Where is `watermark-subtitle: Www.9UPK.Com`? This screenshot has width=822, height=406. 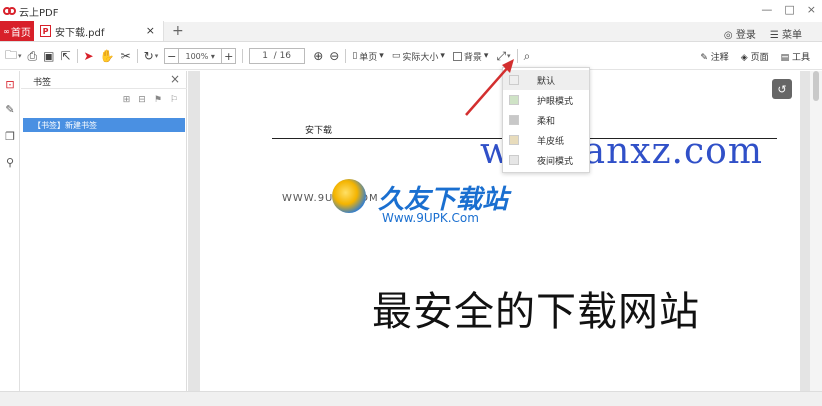 watermark-subtitle: Www.9UPK.Com is located at coordinates (430, 218).